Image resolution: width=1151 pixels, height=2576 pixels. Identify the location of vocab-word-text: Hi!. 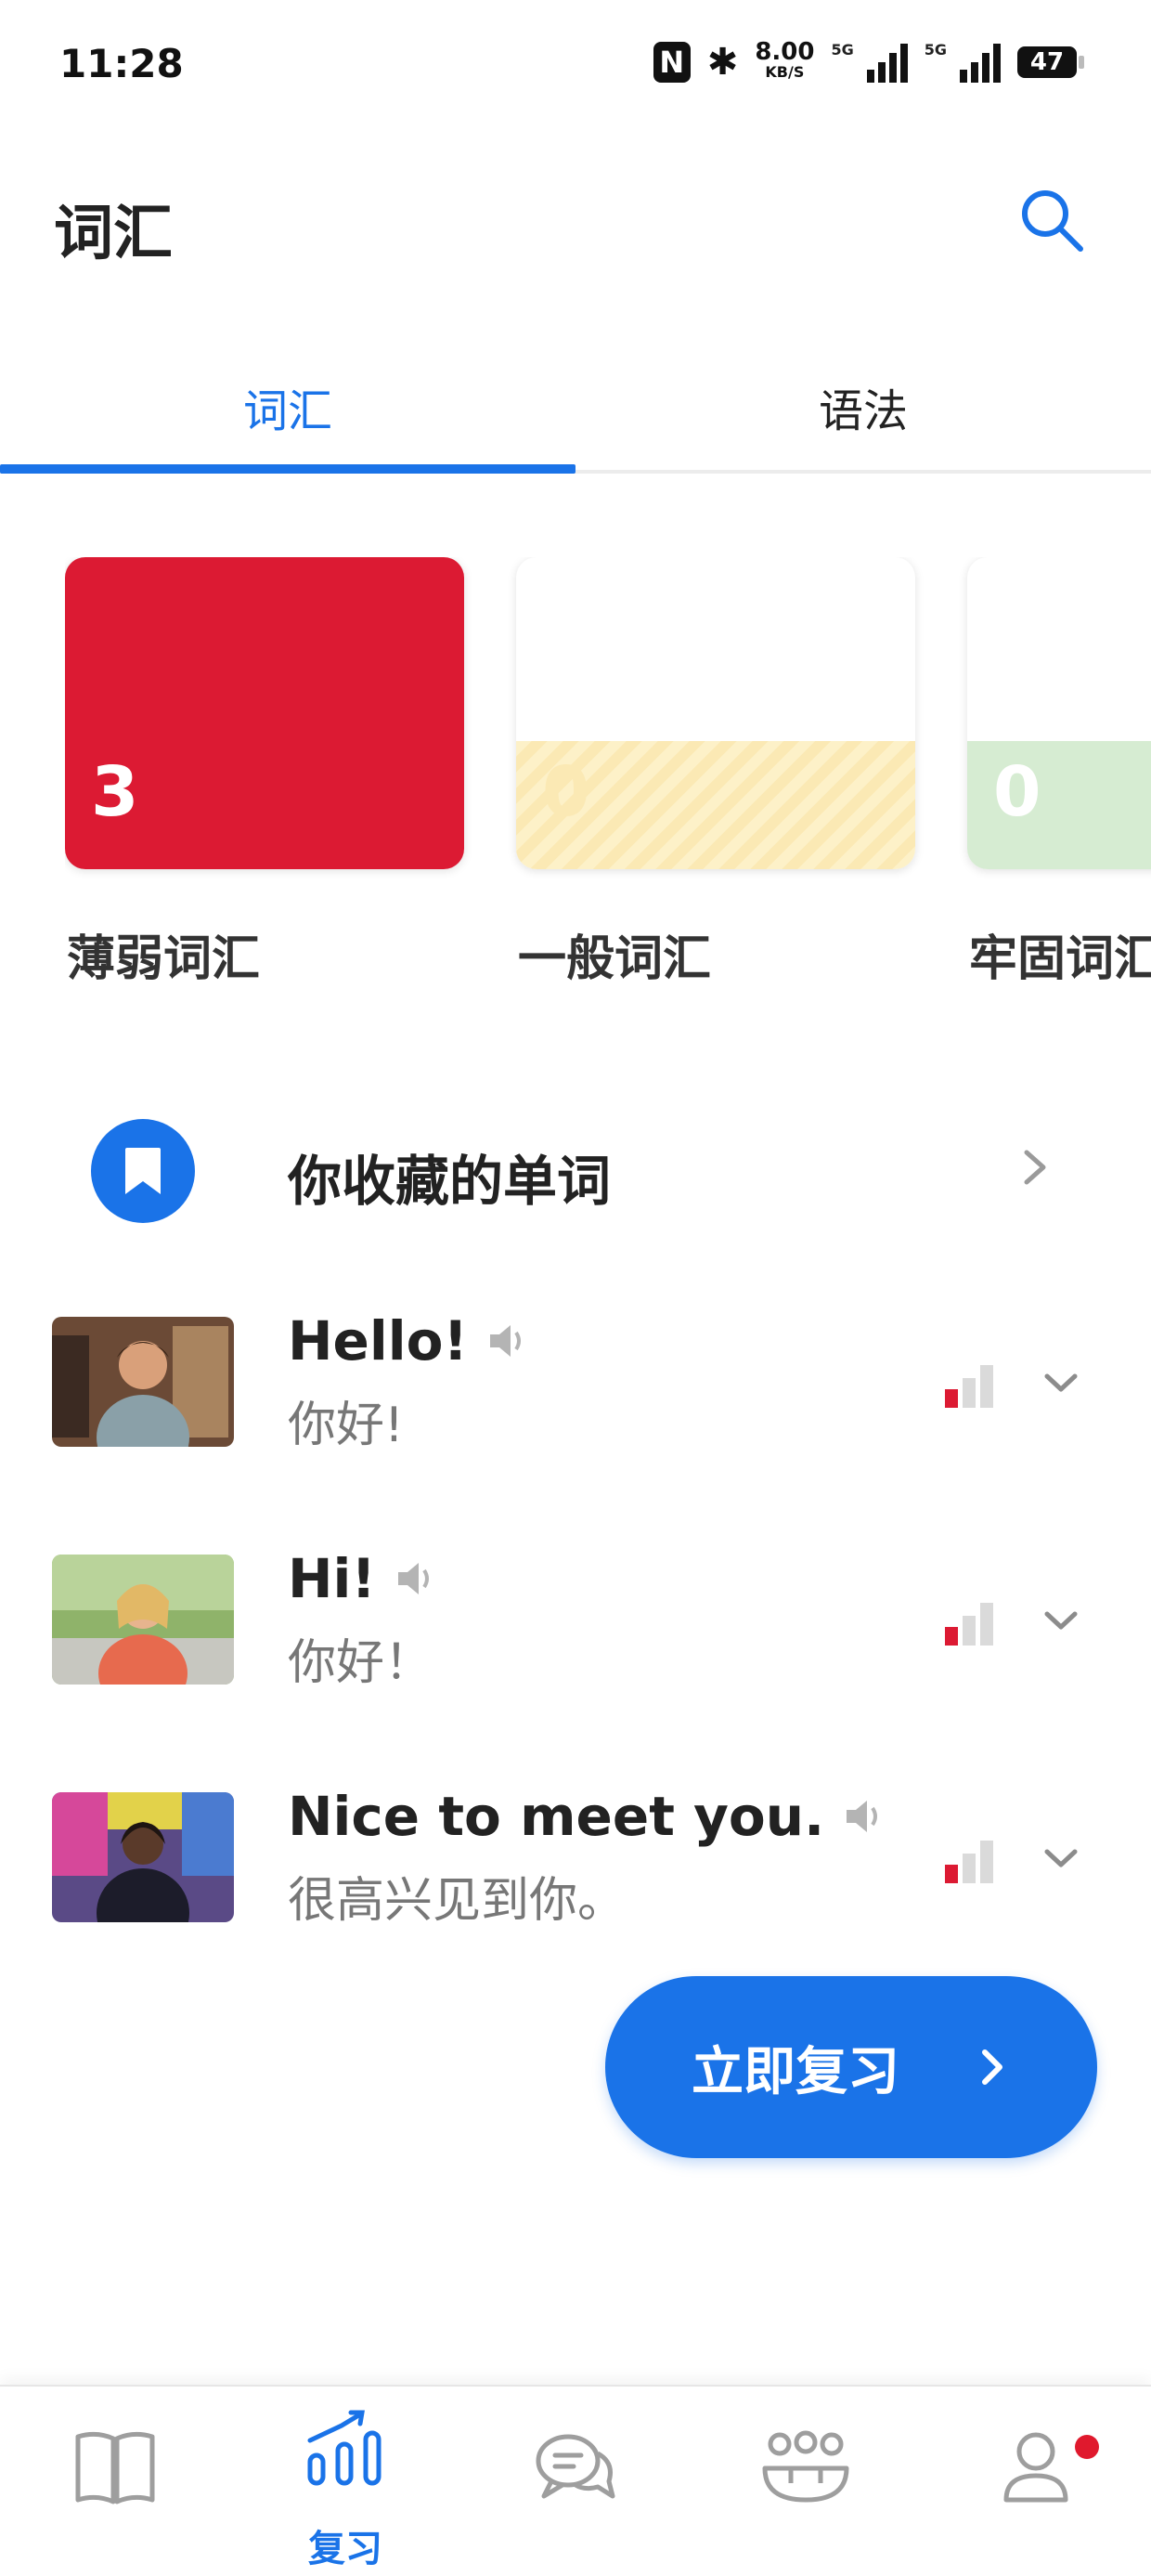
(332, 1578).